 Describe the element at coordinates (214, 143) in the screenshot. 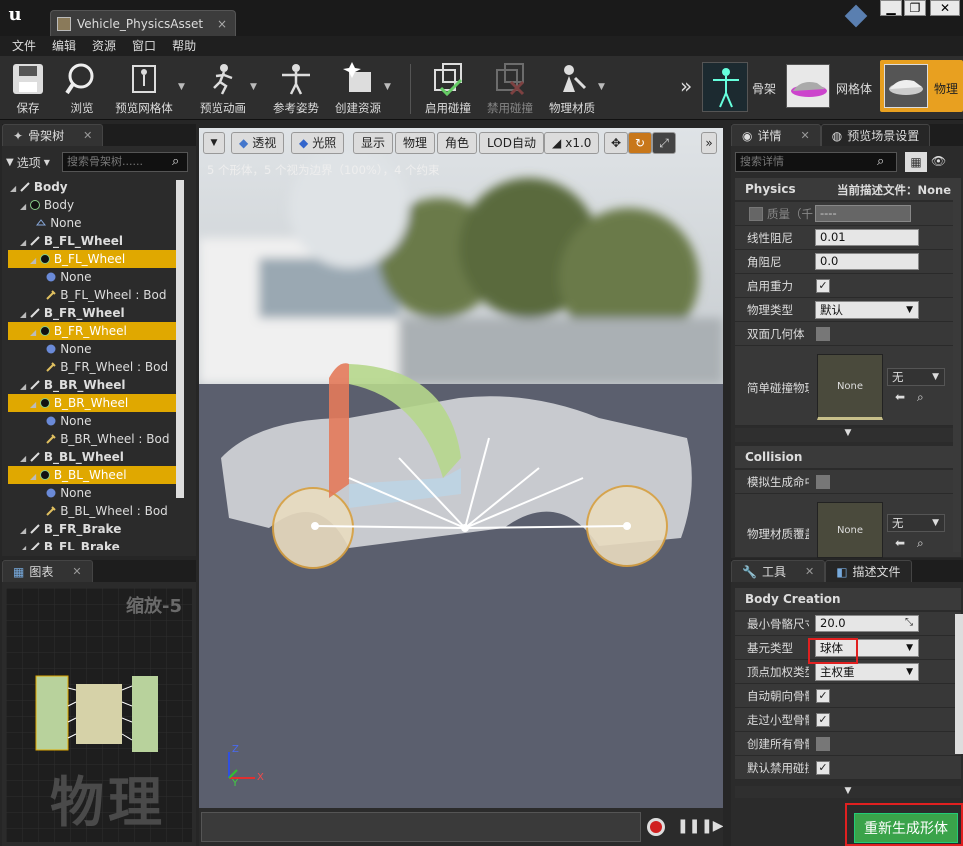

I see `viewport-options-button: ▼` at that location.